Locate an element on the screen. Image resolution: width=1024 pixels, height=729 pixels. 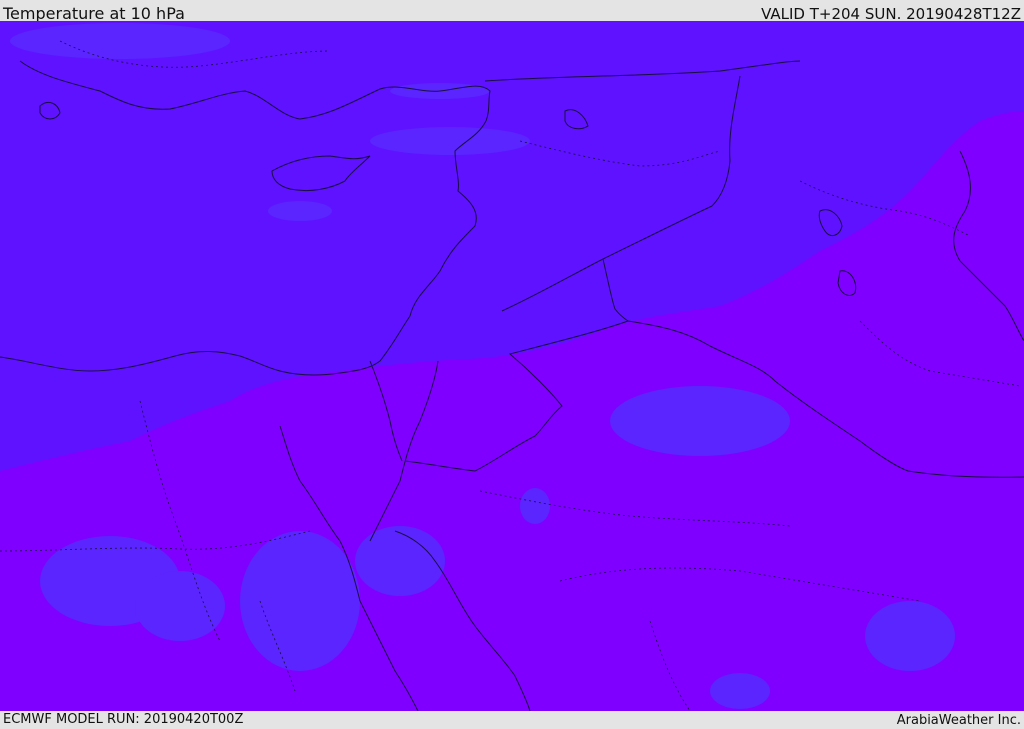
patch-levant-north is located at coordinates (450, 141).